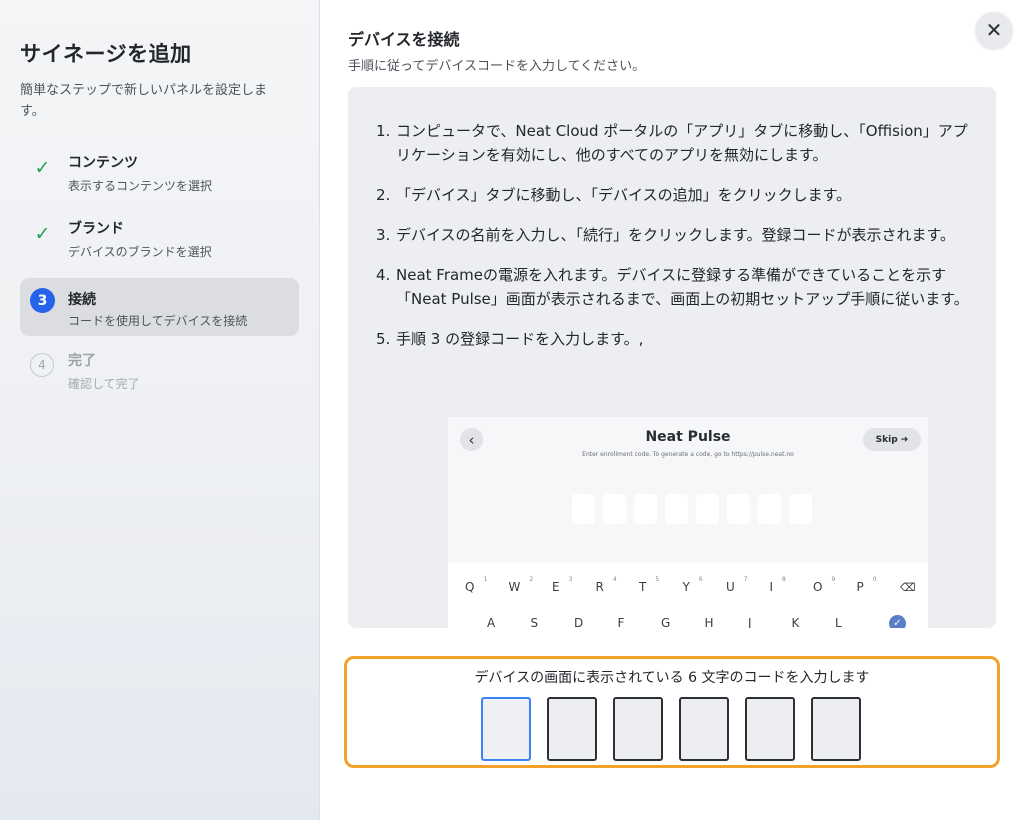 The width and height of the screenshot is (1024, 820). What do you see at coordinates (82, 361) in the screenshot?
I see `step-name: 完了` at bounding box center [82, 361].